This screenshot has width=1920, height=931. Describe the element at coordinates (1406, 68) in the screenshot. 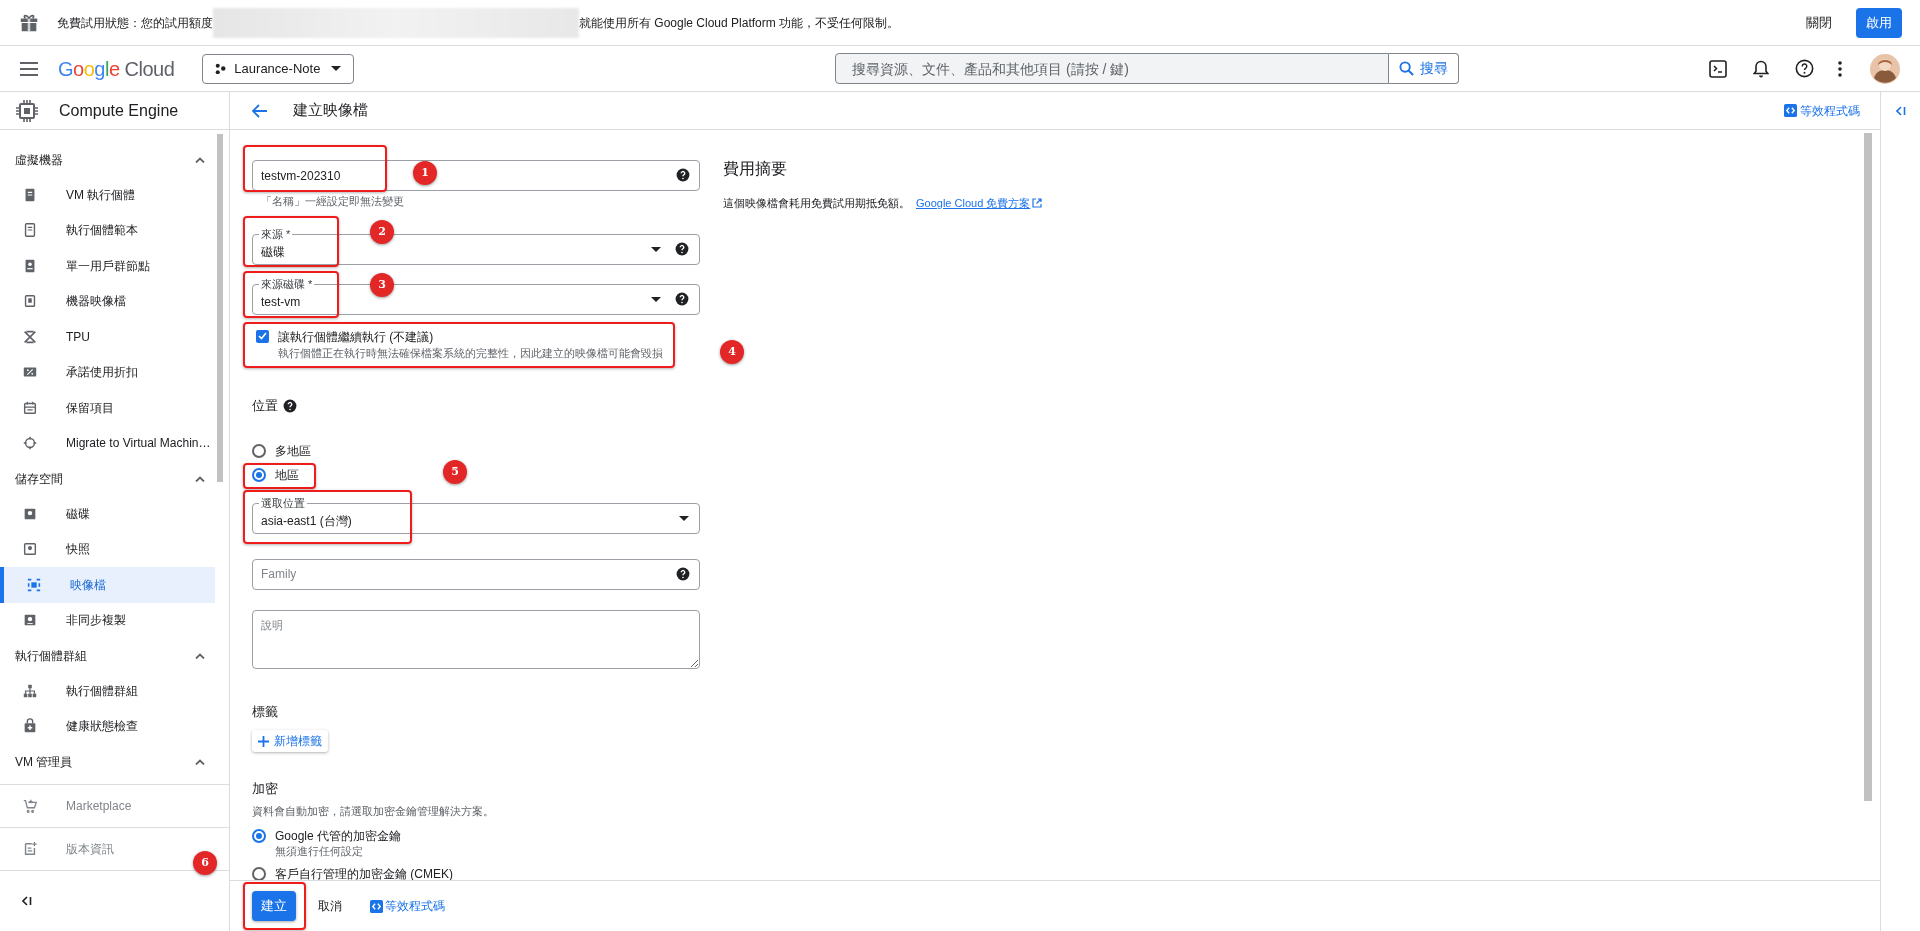

I see `search-icon` at that location.